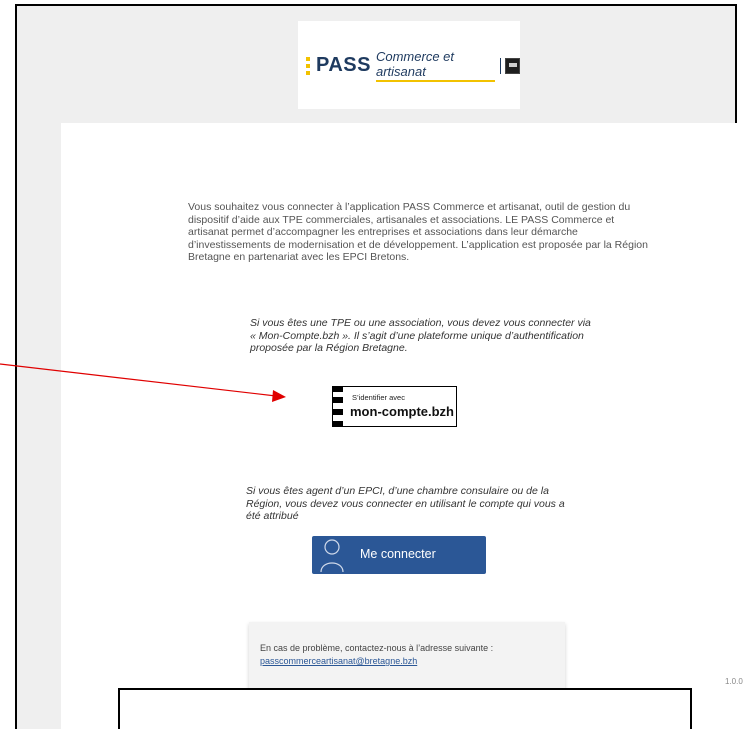 The image size is (756, 735). I want to click on me-connecter-label: Me connecter, so click(398, 554).